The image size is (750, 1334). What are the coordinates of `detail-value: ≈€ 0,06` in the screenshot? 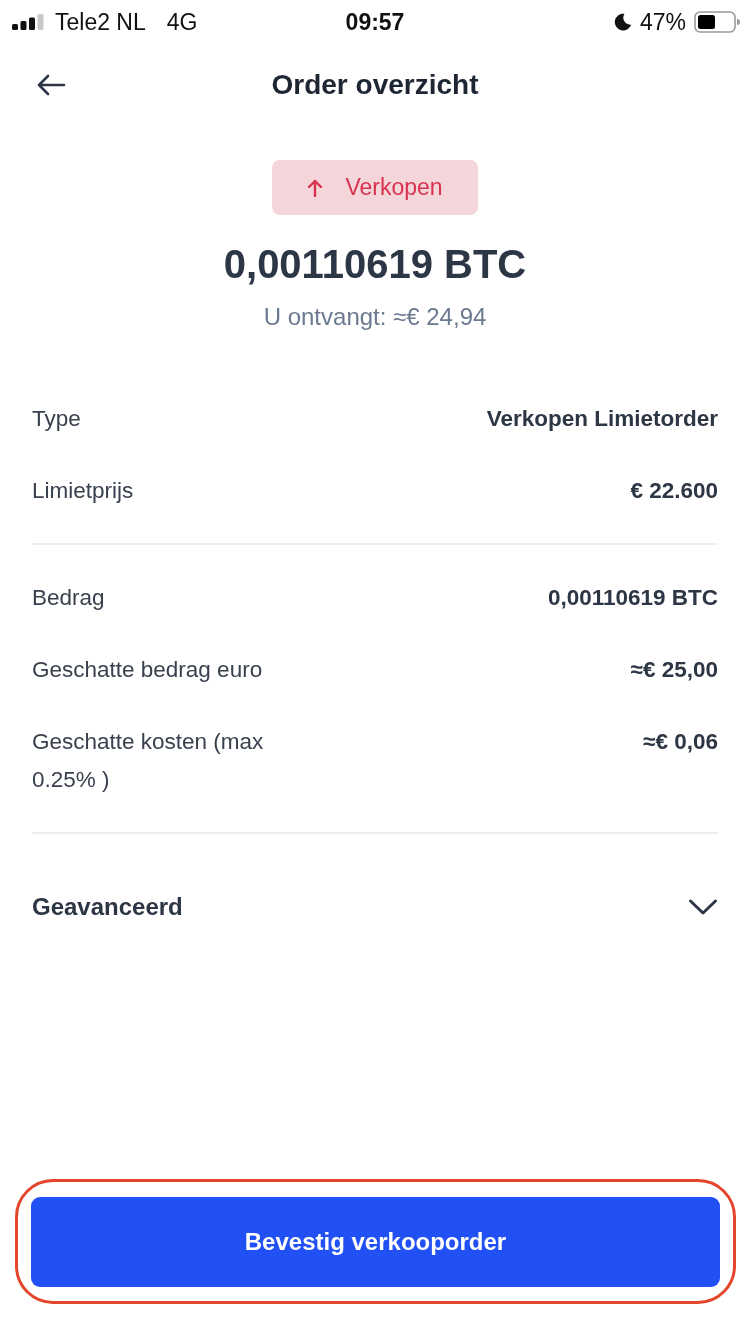 It's located at (680, 742).